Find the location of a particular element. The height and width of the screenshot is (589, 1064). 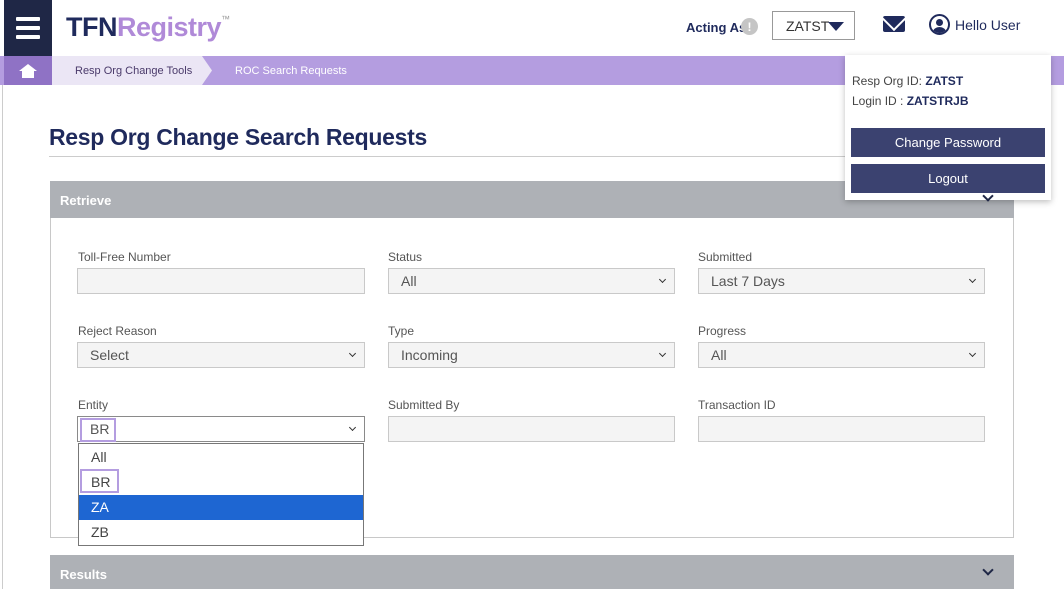

status-value: All is located at coordinates (409, 281).